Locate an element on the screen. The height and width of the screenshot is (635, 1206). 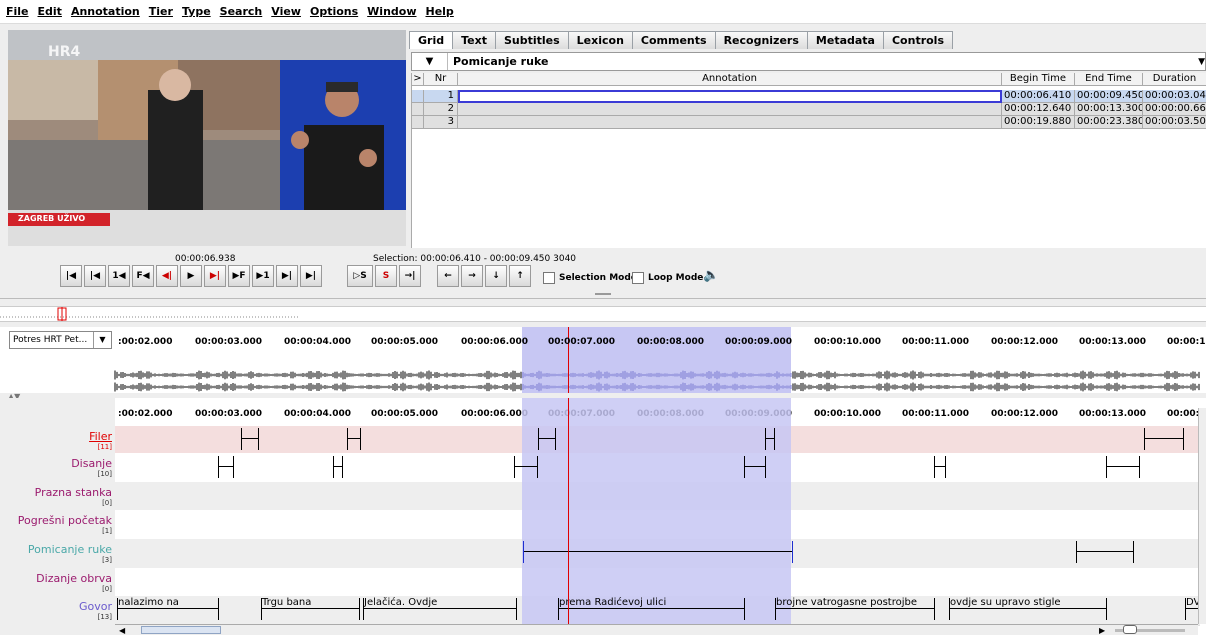
timeline-overview is located at coordinates (603, 314).